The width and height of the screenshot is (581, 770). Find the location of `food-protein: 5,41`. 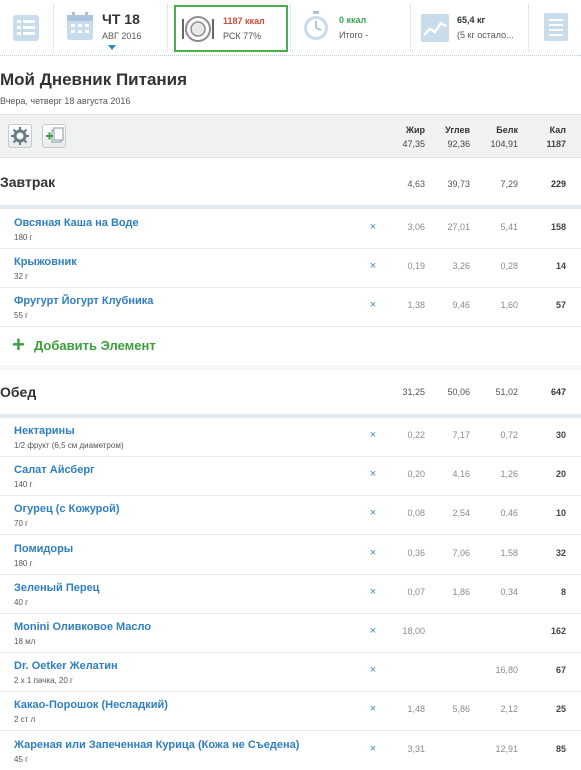

food-protein: 5,41 is located at coordinates (509, 227).